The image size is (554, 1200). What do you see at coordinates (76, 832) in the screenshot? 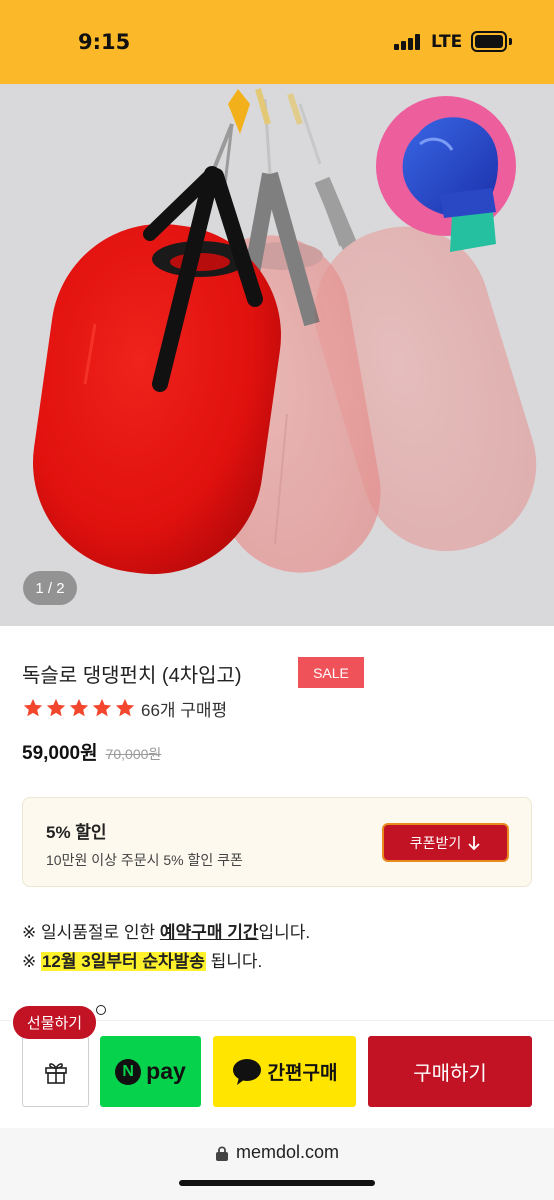
I see `coupon-title: 5% 할인` at bounding box center [76, 832].